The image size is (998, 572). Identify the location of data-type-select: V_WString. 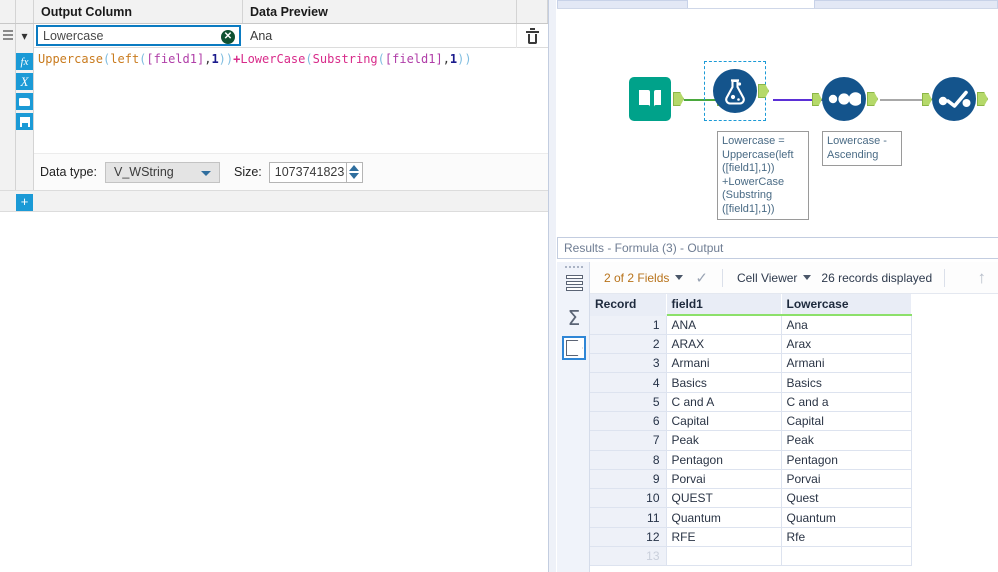
(162, 172).